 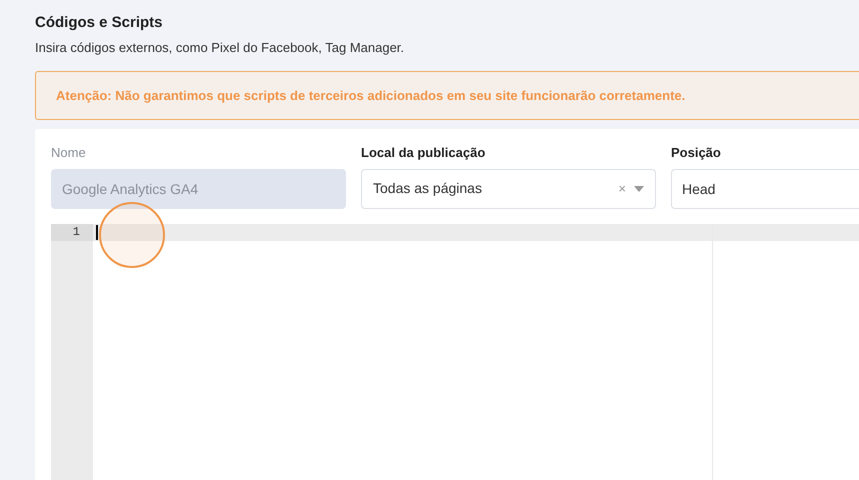 I want to click on field-label: Posição, so click(x=696, y=153).